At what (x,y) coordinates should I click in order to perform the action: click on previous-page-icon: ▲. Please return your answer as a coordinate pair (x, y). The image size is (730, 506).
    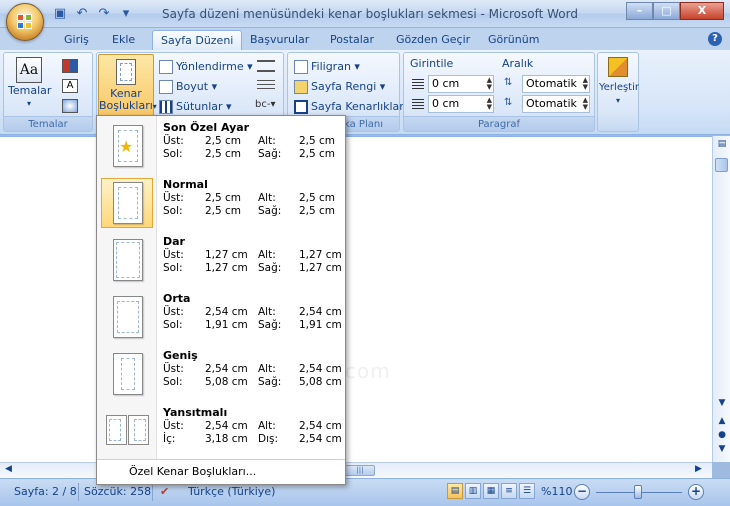
    Looking at the image, I should click on (722, 421).